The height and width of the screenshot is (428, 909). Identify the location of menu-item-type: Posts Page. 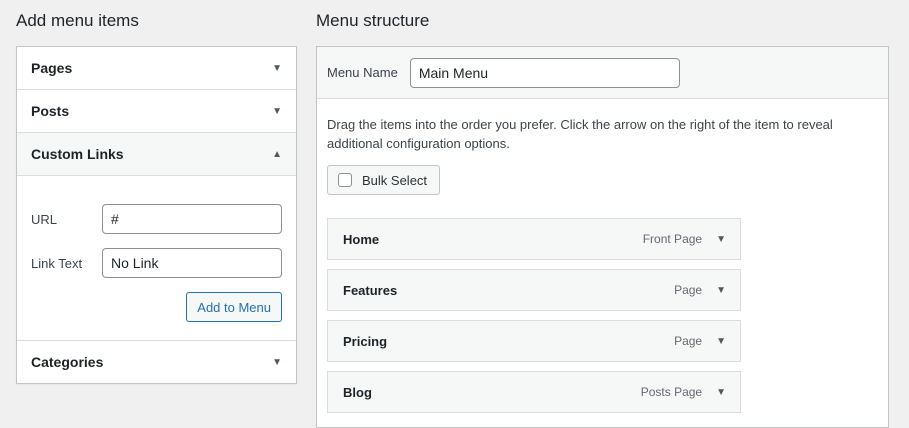
(671, 392).